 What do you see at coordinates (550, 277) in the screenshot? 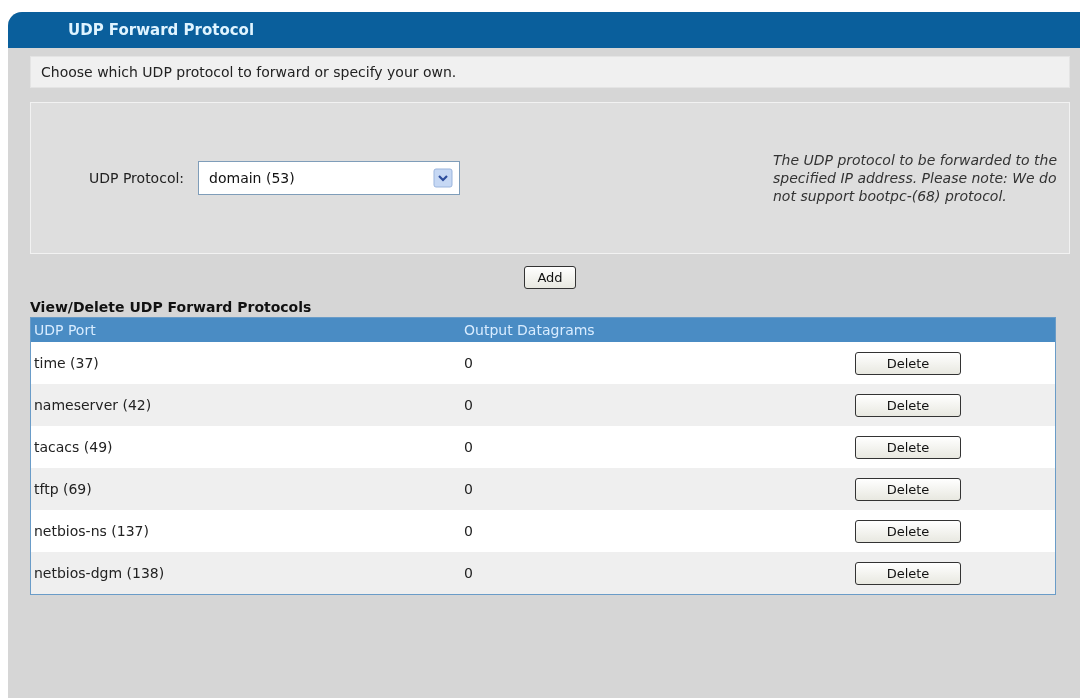
I see `add-button: Add` at bounding box center [550, 277].